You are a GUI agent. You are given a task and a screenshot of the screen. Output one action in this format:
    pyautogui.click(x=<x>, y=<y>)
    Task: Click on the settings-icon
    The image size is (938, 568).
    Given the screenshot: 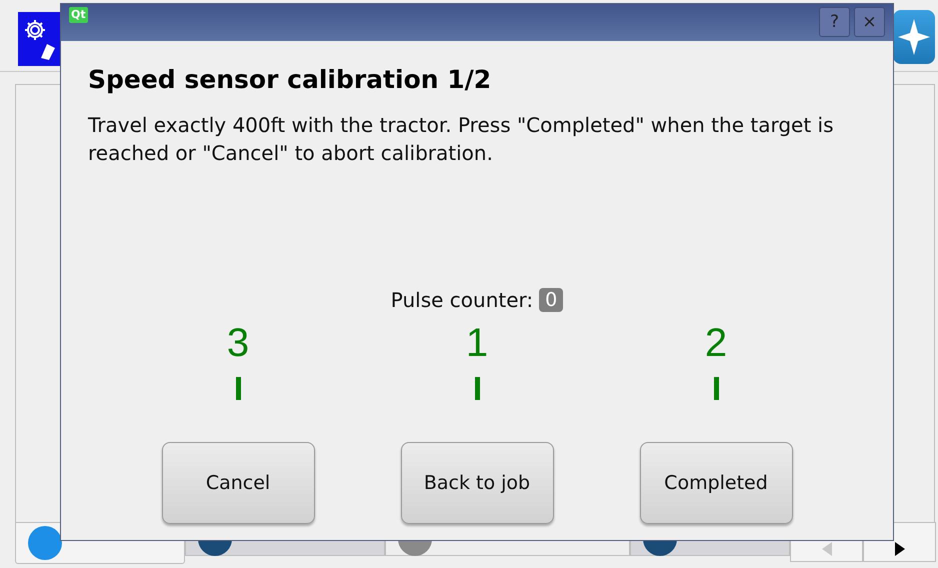 What is the action you would take?
    pyautogui.click(x=40, y=39)
    